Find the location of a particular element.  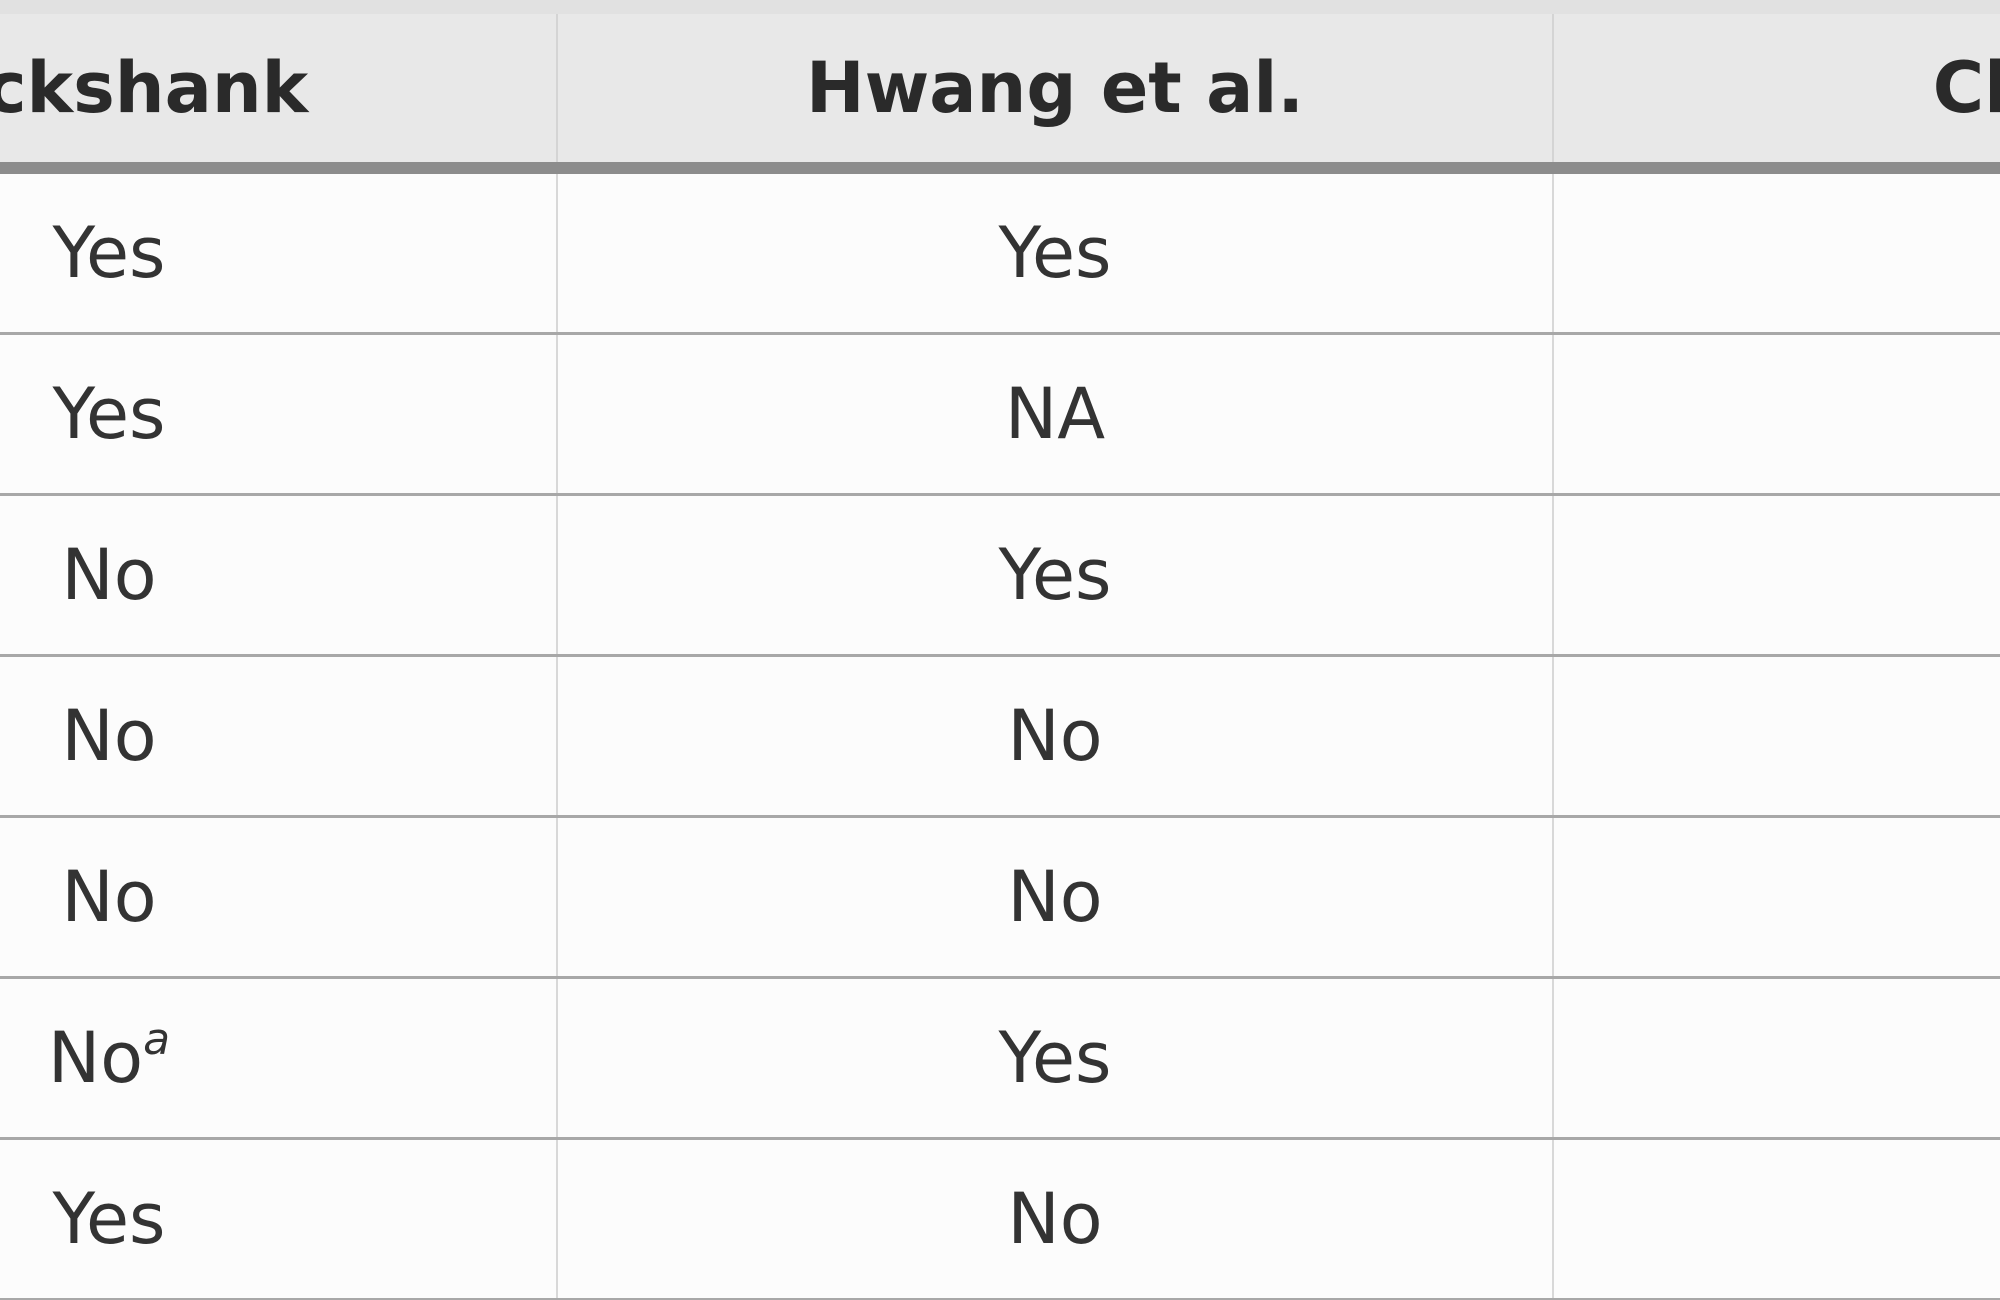

cell-text: No is located at coordinates (95, 1058).